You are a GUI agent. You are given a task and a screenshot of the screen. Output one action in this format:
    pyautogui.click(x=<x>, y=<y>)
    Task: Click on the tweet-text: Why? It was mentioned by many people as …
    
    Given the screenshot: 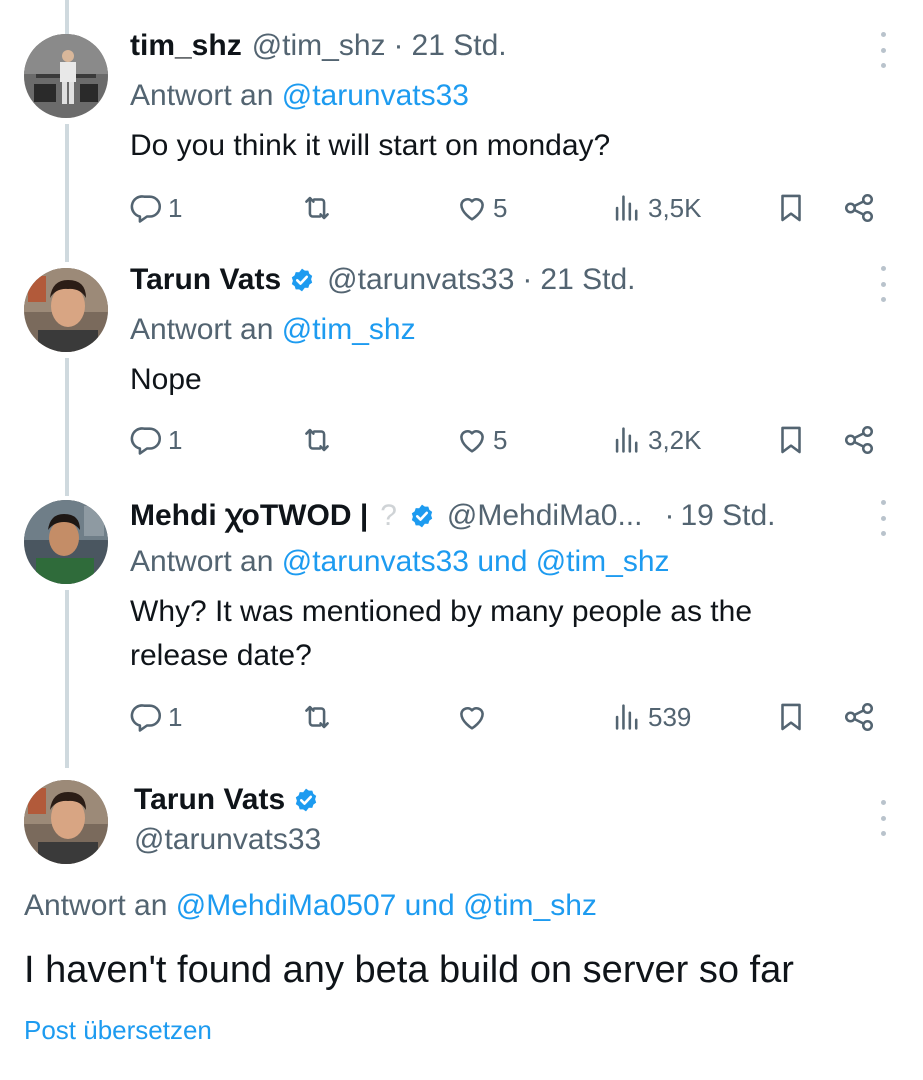 What is the action you would take?
    pyautogui.click(x=441, y=633)
    